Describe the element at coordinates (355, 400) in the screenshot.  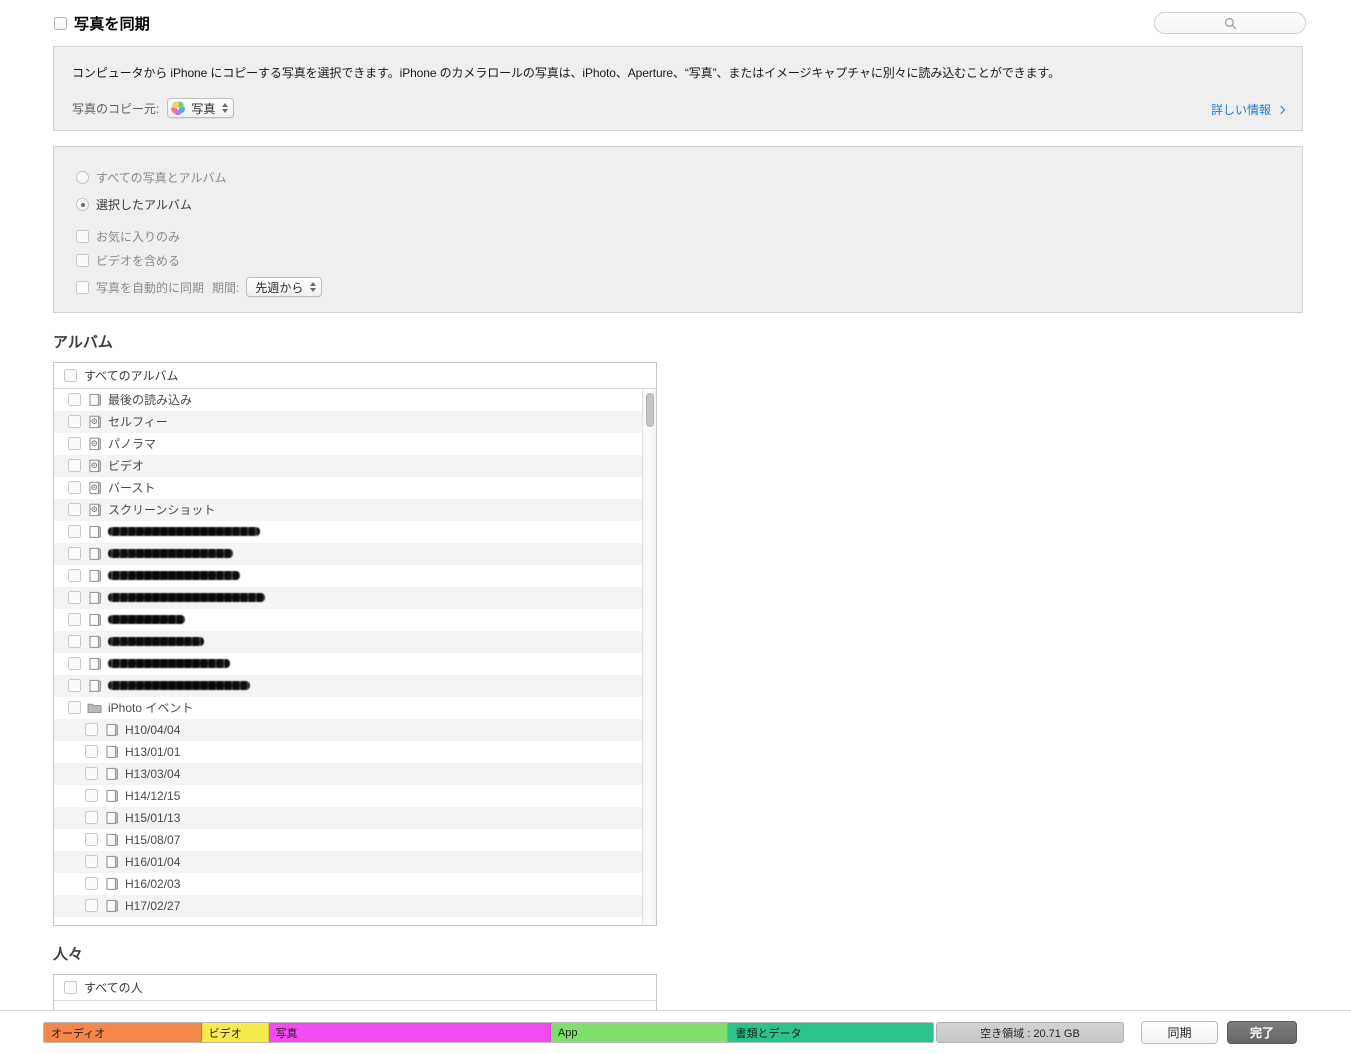
I see `album-row: 最後の読み込み` at that location.